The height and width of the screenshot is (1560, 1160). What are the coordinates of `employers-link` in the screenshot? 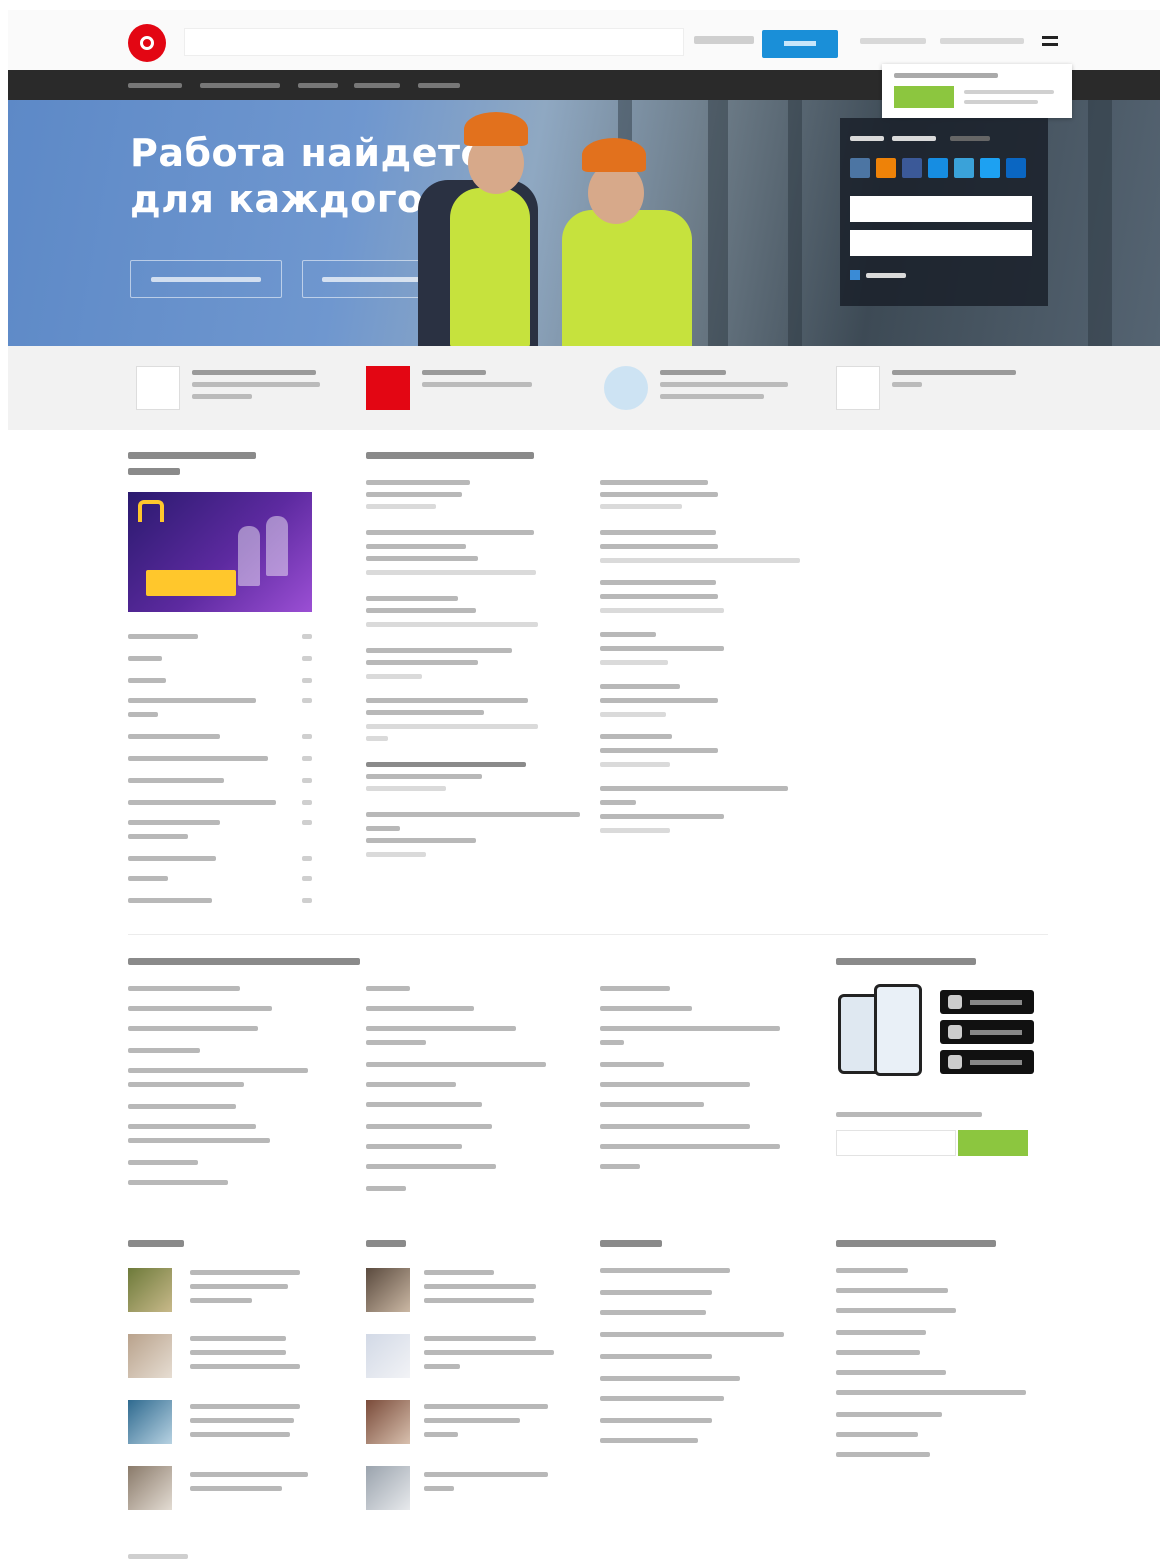 It's located at (893, 41).